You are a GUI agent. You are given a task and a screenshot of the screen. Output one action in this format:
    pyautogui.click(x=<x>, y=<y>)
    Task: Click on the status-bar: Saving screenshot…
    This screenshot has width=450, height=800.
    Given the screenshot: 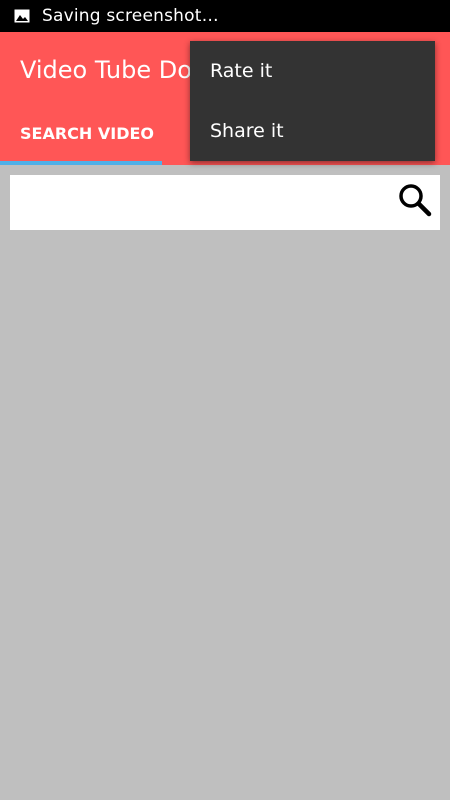 What is the action you would take?
    pyautogui.click(x=225, y=16)
    